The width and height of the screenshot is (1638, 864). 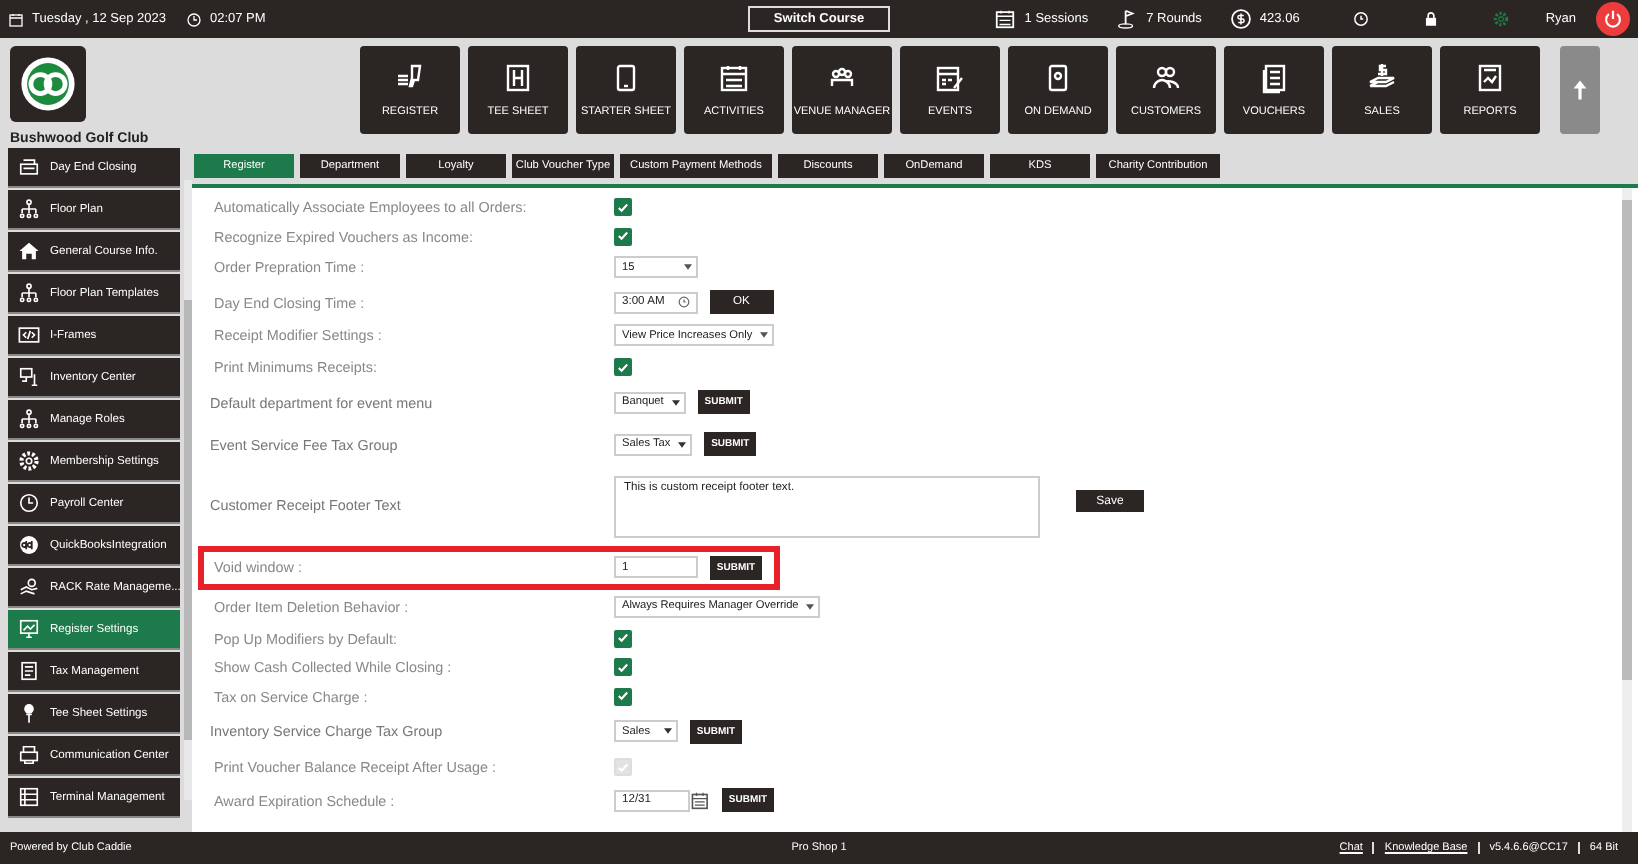 What do you see at coordinates (29, 545) in the screenshot?
I see `circle-logo-icon` at bounding box center [29, 545].